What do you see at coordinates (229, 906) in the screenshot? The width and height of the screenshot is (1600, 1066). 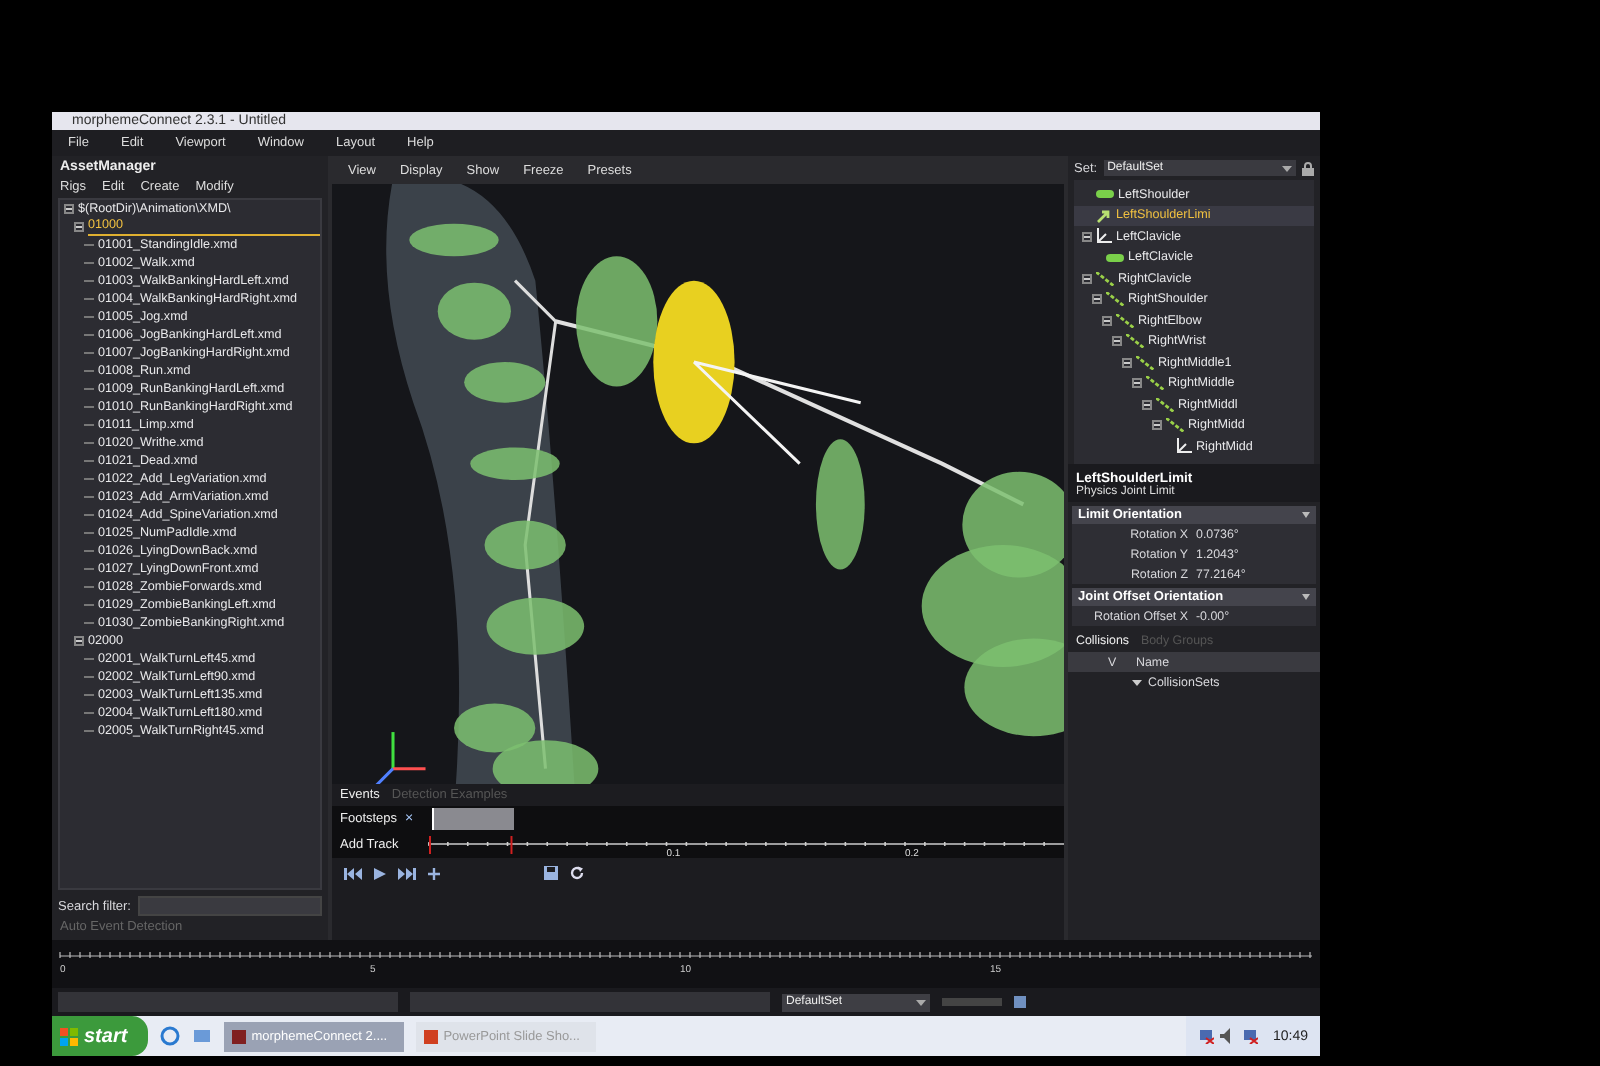 I see `search-field` at bounding box center [229, 906].